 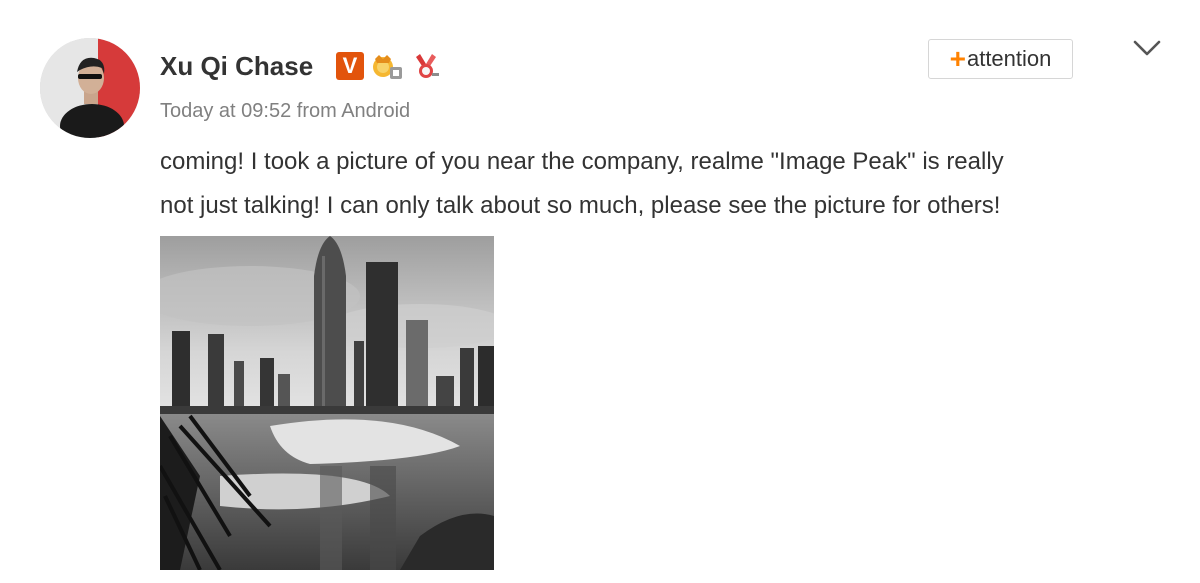 I want to click on author-name: Xu Qi Chase, so click(x=236, y=66).